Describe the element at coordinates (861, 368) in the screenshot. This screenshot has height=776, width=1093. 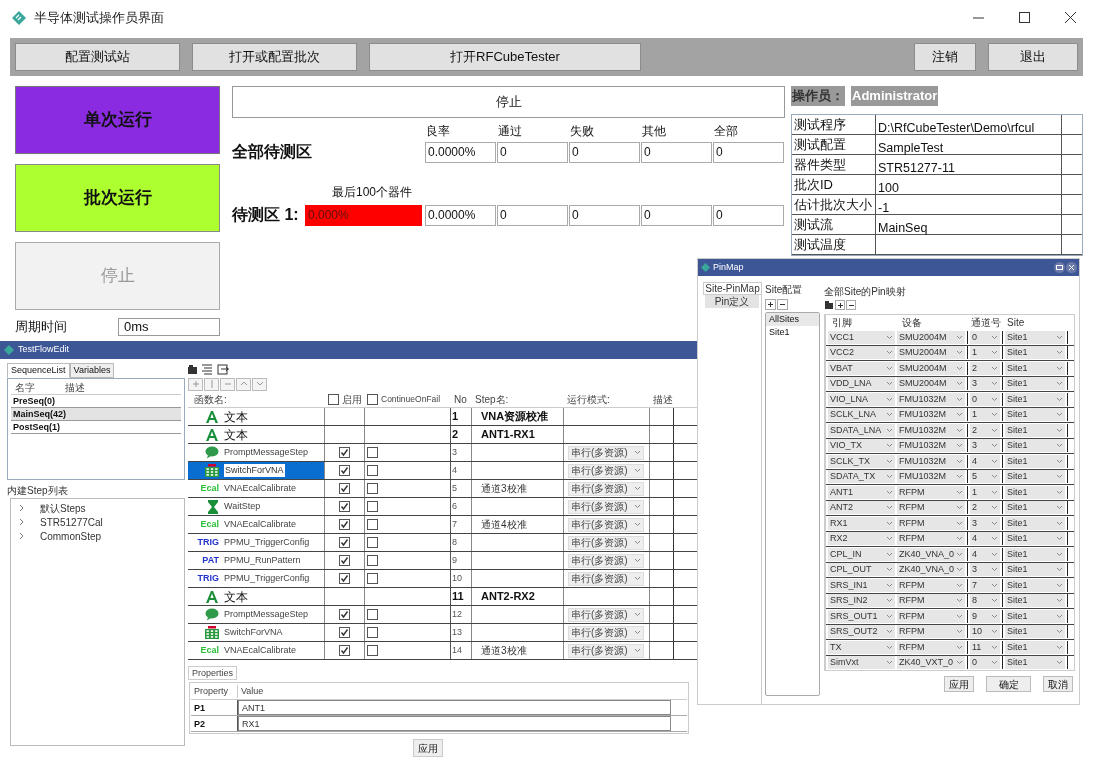
I see `pin-dropdown: VBAT` at that location.